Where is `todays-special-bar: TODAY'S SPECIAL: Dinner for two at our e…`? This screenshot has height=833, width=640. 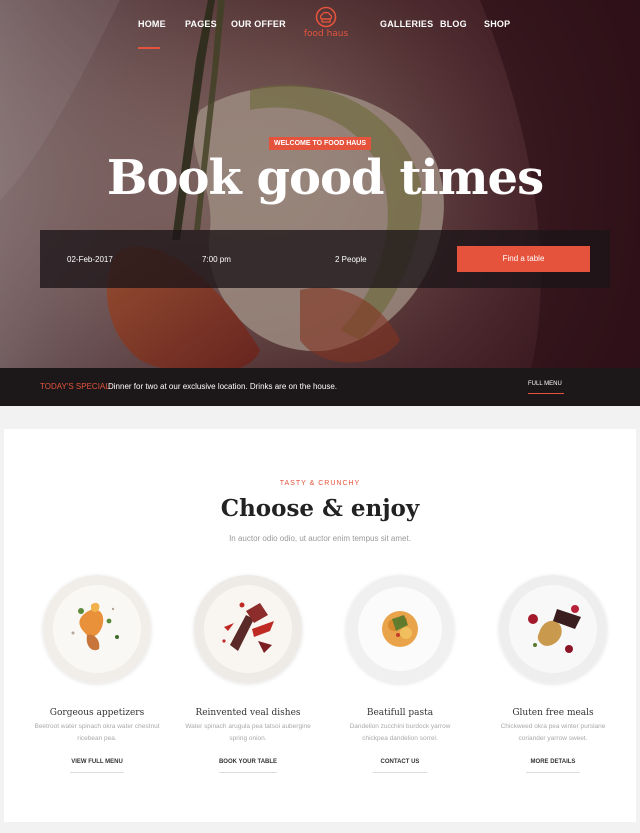 todays-special-bar: TODAY'S SPECIAL: Dinner for two at our e… is located at coordinates (320, 387).